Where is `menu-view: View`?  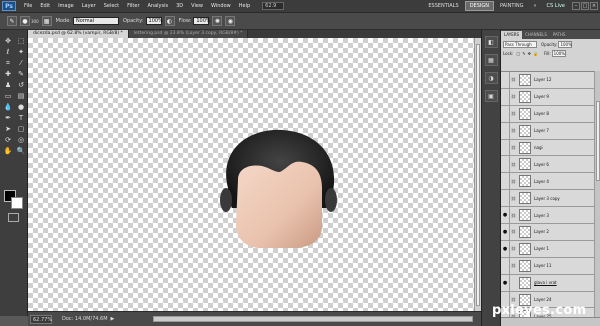
menu-view: View is located at coordinates (197, 6).